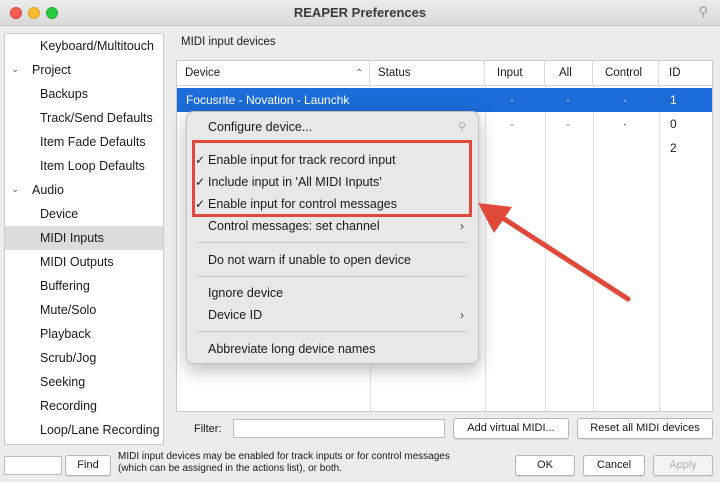 Image resolution: width=720 pixels, height=482 pixels. I want to click on column-header-all: All, so click(569, 73).